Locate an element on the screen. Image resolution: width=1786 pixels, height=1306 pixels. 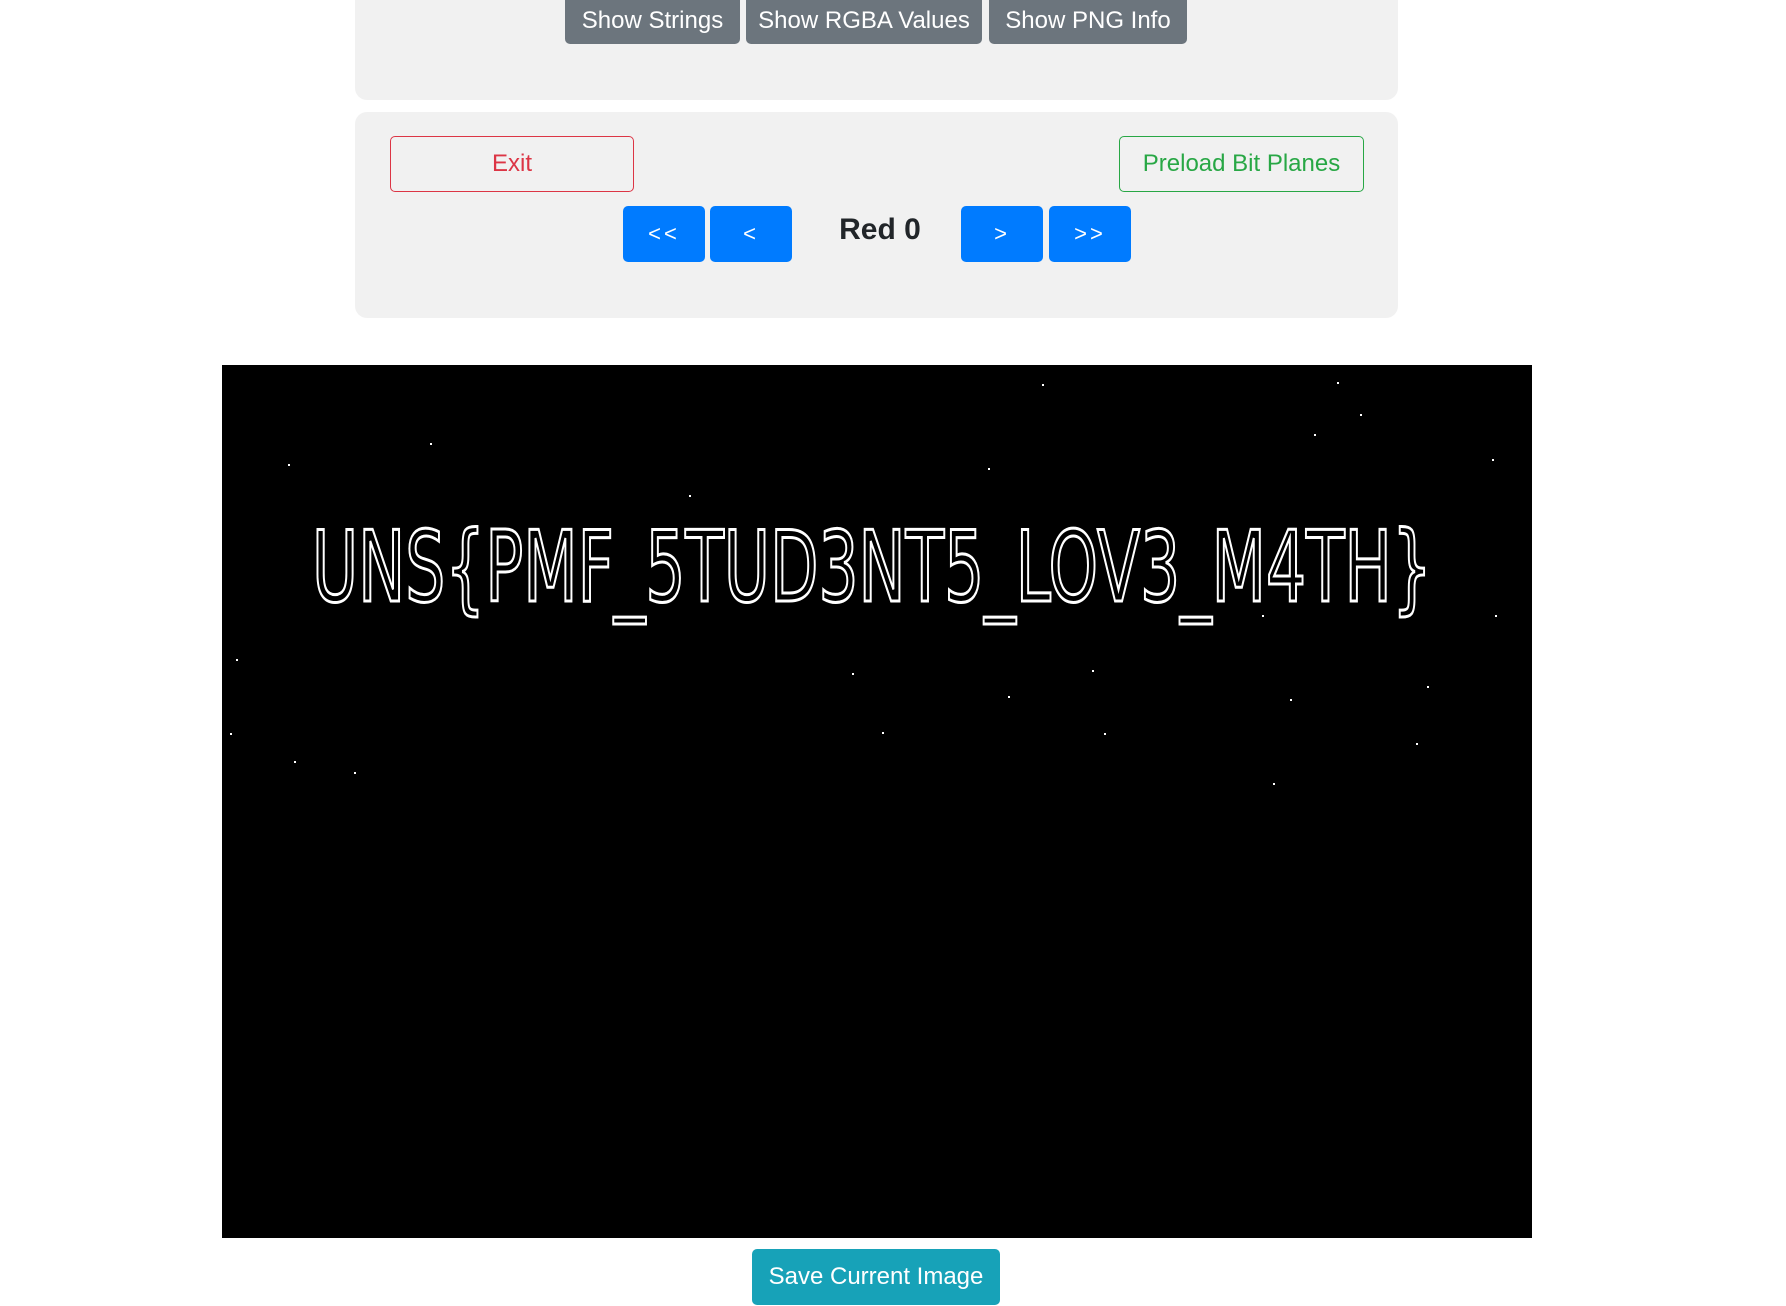
previous-plane-button: < is located at coordinates (751, 234).